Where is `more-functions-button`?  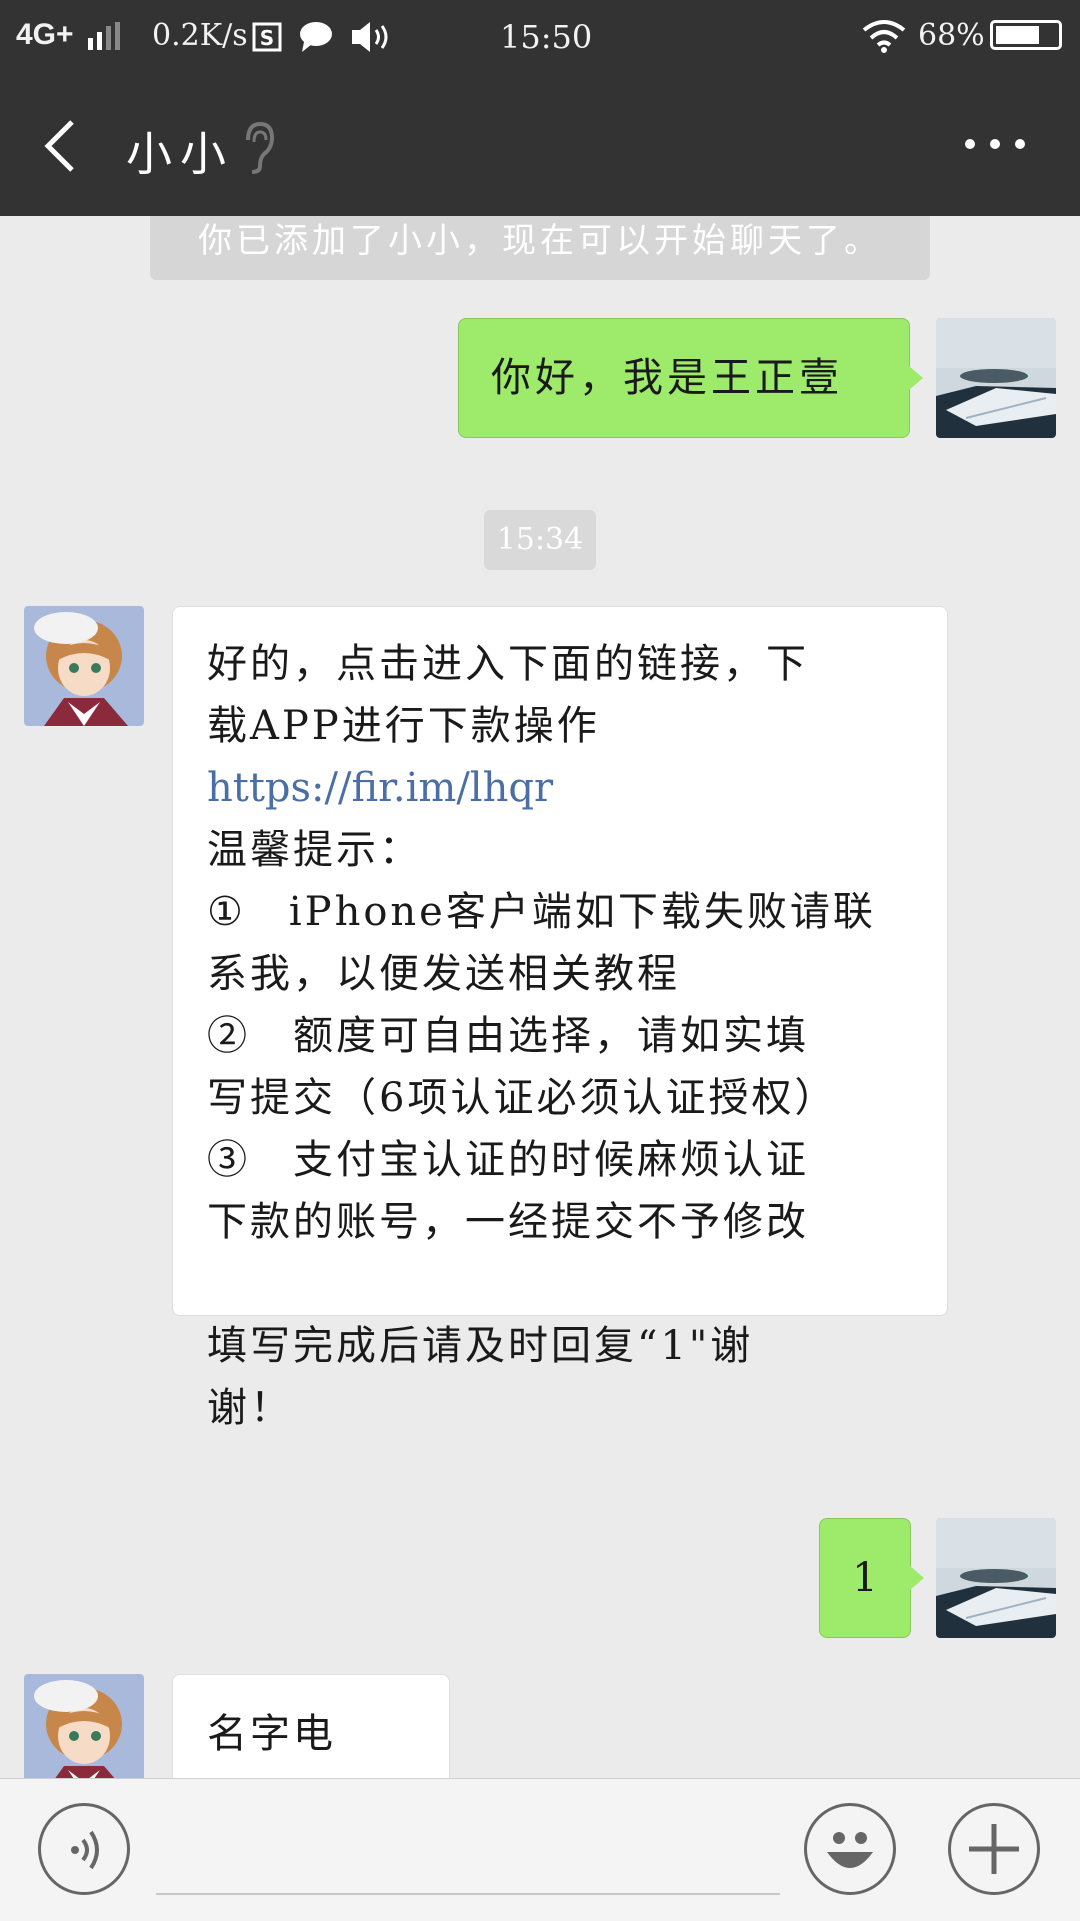
more-functions-button is located at coordinates (994, 1849).